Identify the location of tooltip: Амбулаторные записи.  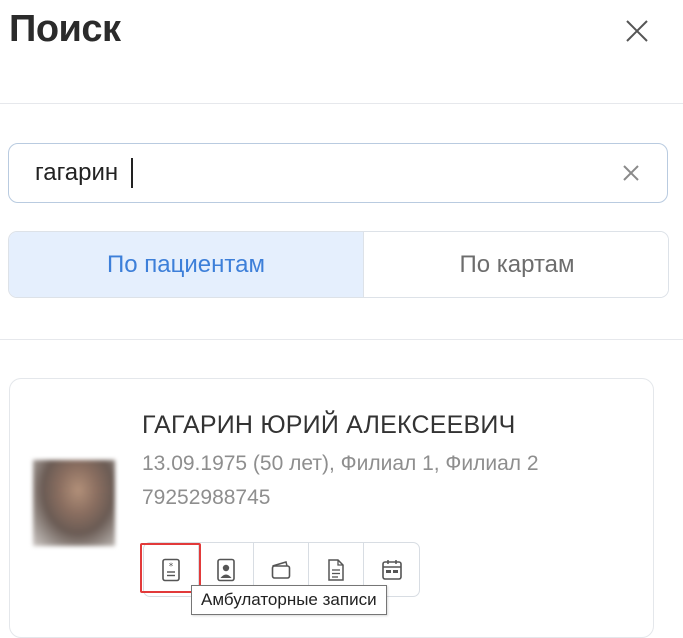
(289, 600).